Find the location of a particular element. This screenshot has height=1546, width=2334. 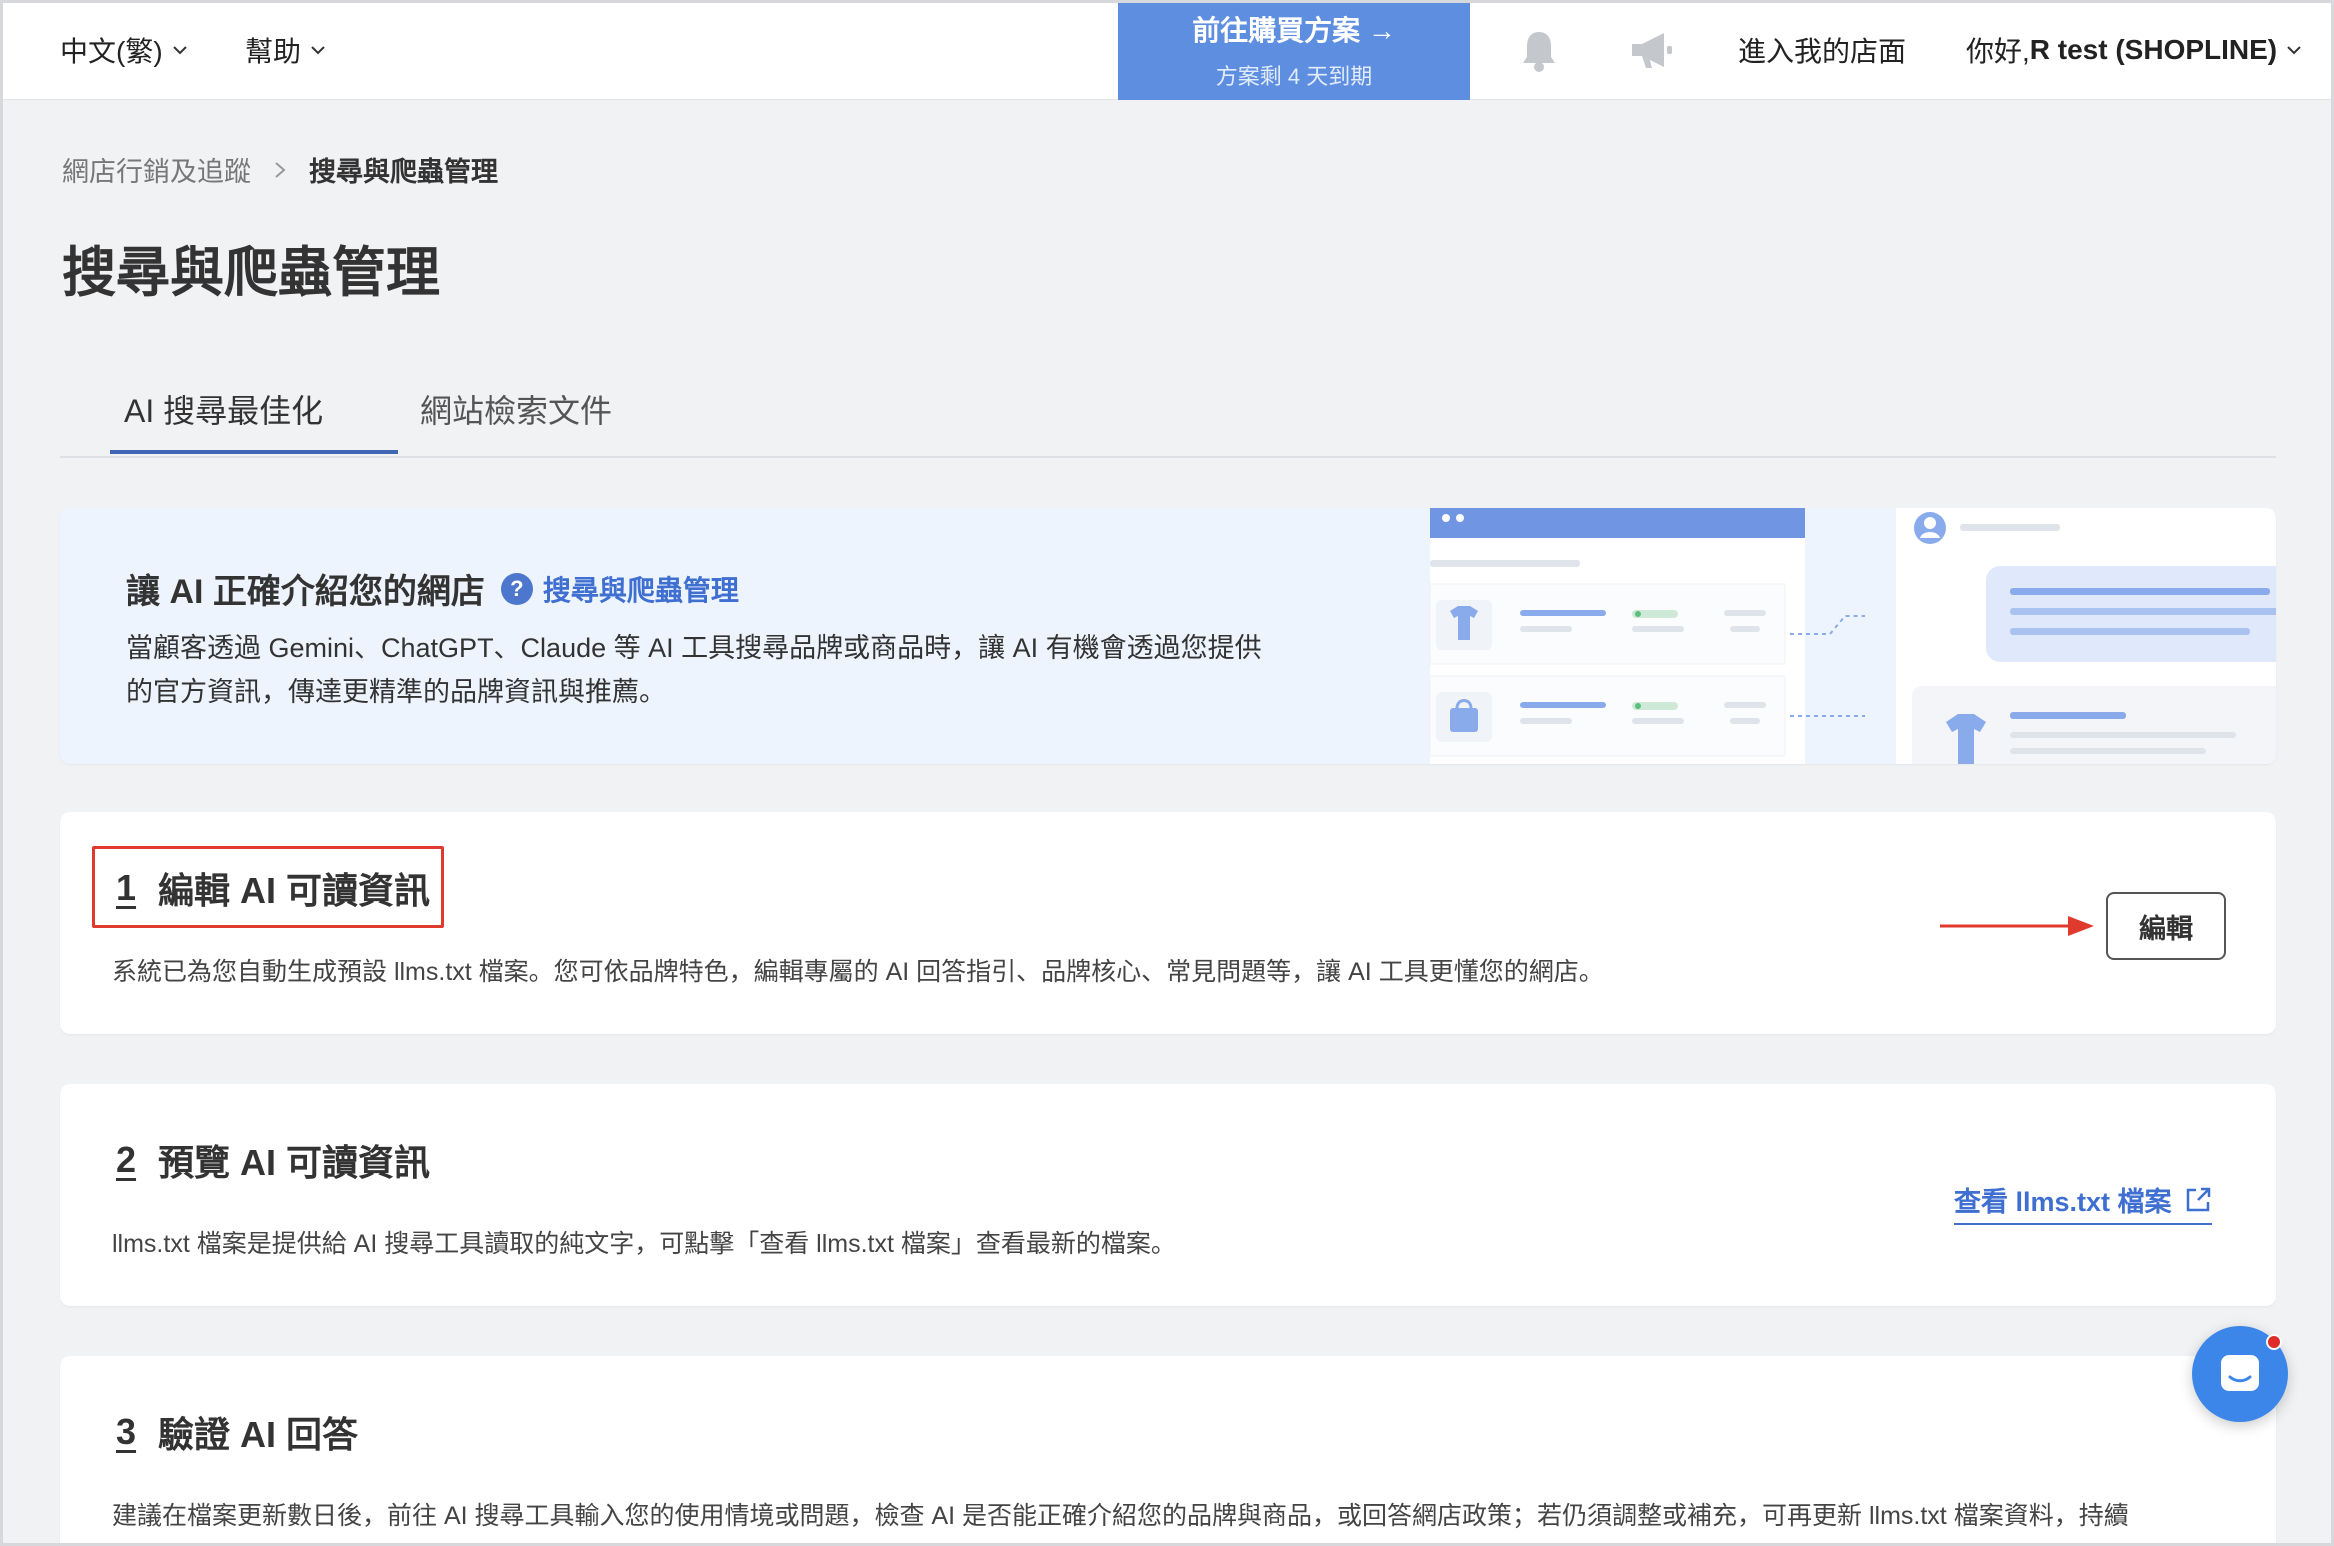

breadcrumb-parent: 網店行銷及追蹤 is located at coordinates (156, 169).